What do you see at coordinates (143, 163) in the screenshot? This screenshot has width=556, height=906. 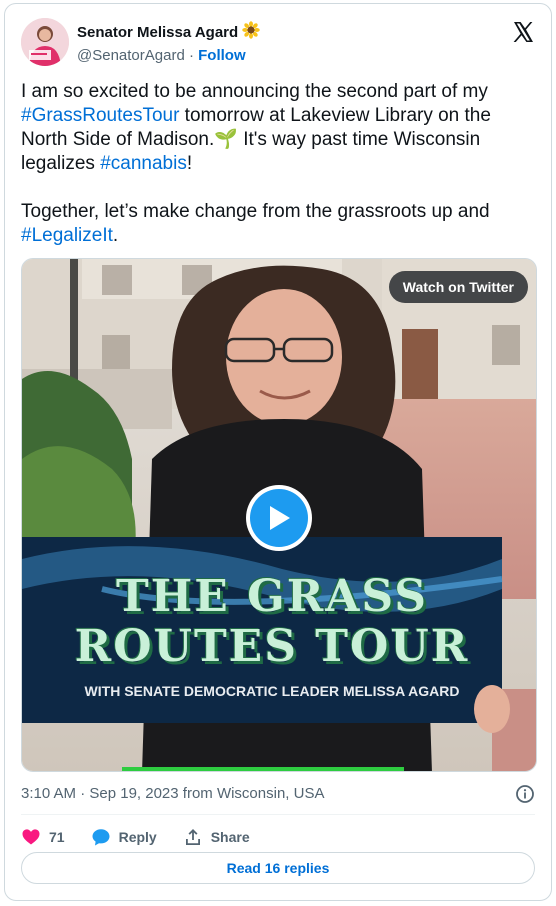 I see `hashtag-link: #cannabis` at bounding box center [143, 163].